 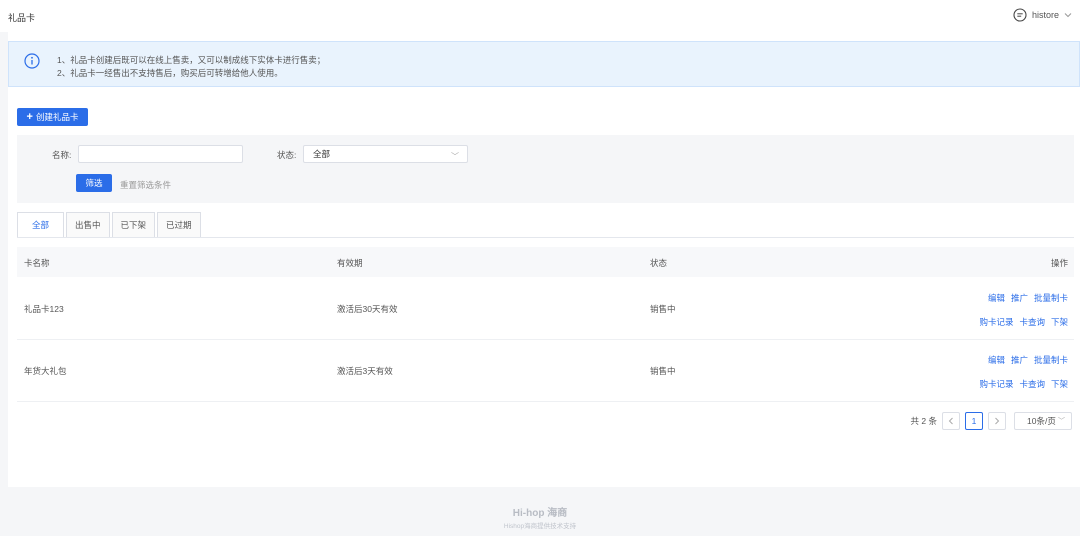 What do you see at coordinates (322, 154) in the screenshot?
I see `status-select-value: 全部` at bounding box center [322, 154].